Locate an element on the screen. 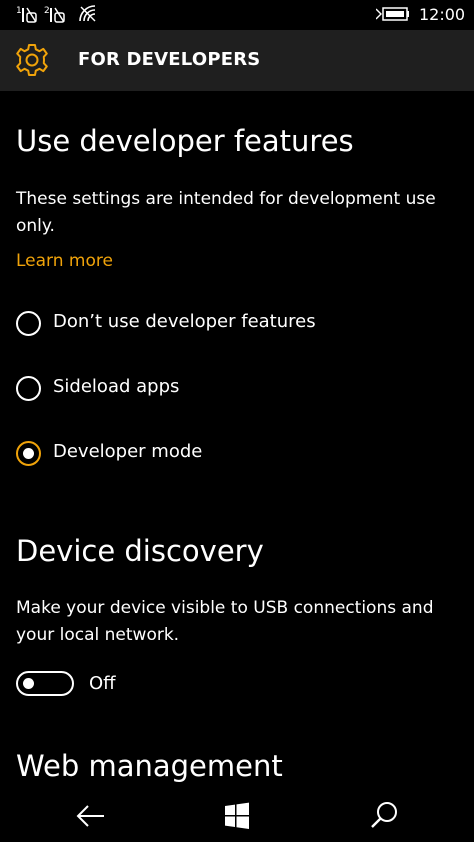 This screenshot has width=474, height=842. sim2-number: 2 is located at coordinates (47, 11).